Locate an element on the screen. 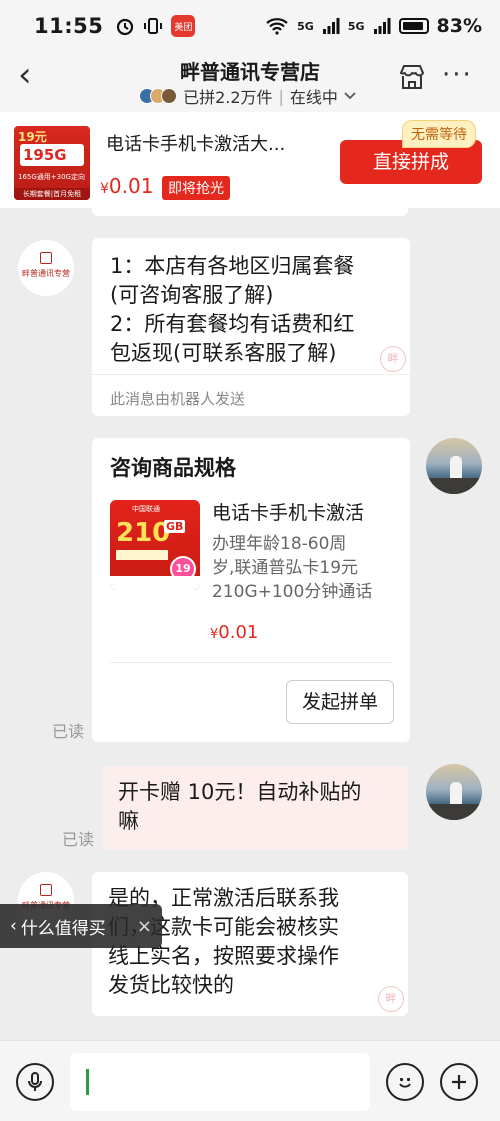  clock: 11:55 is located at coordinates (69, 26).